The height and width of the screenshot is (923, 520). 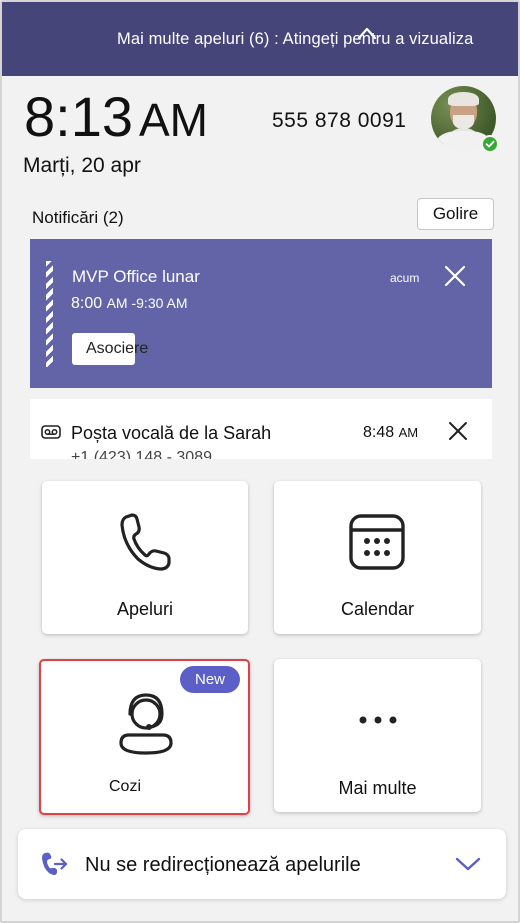 I want to click on new-badge: New, so click(x=210, y=679).